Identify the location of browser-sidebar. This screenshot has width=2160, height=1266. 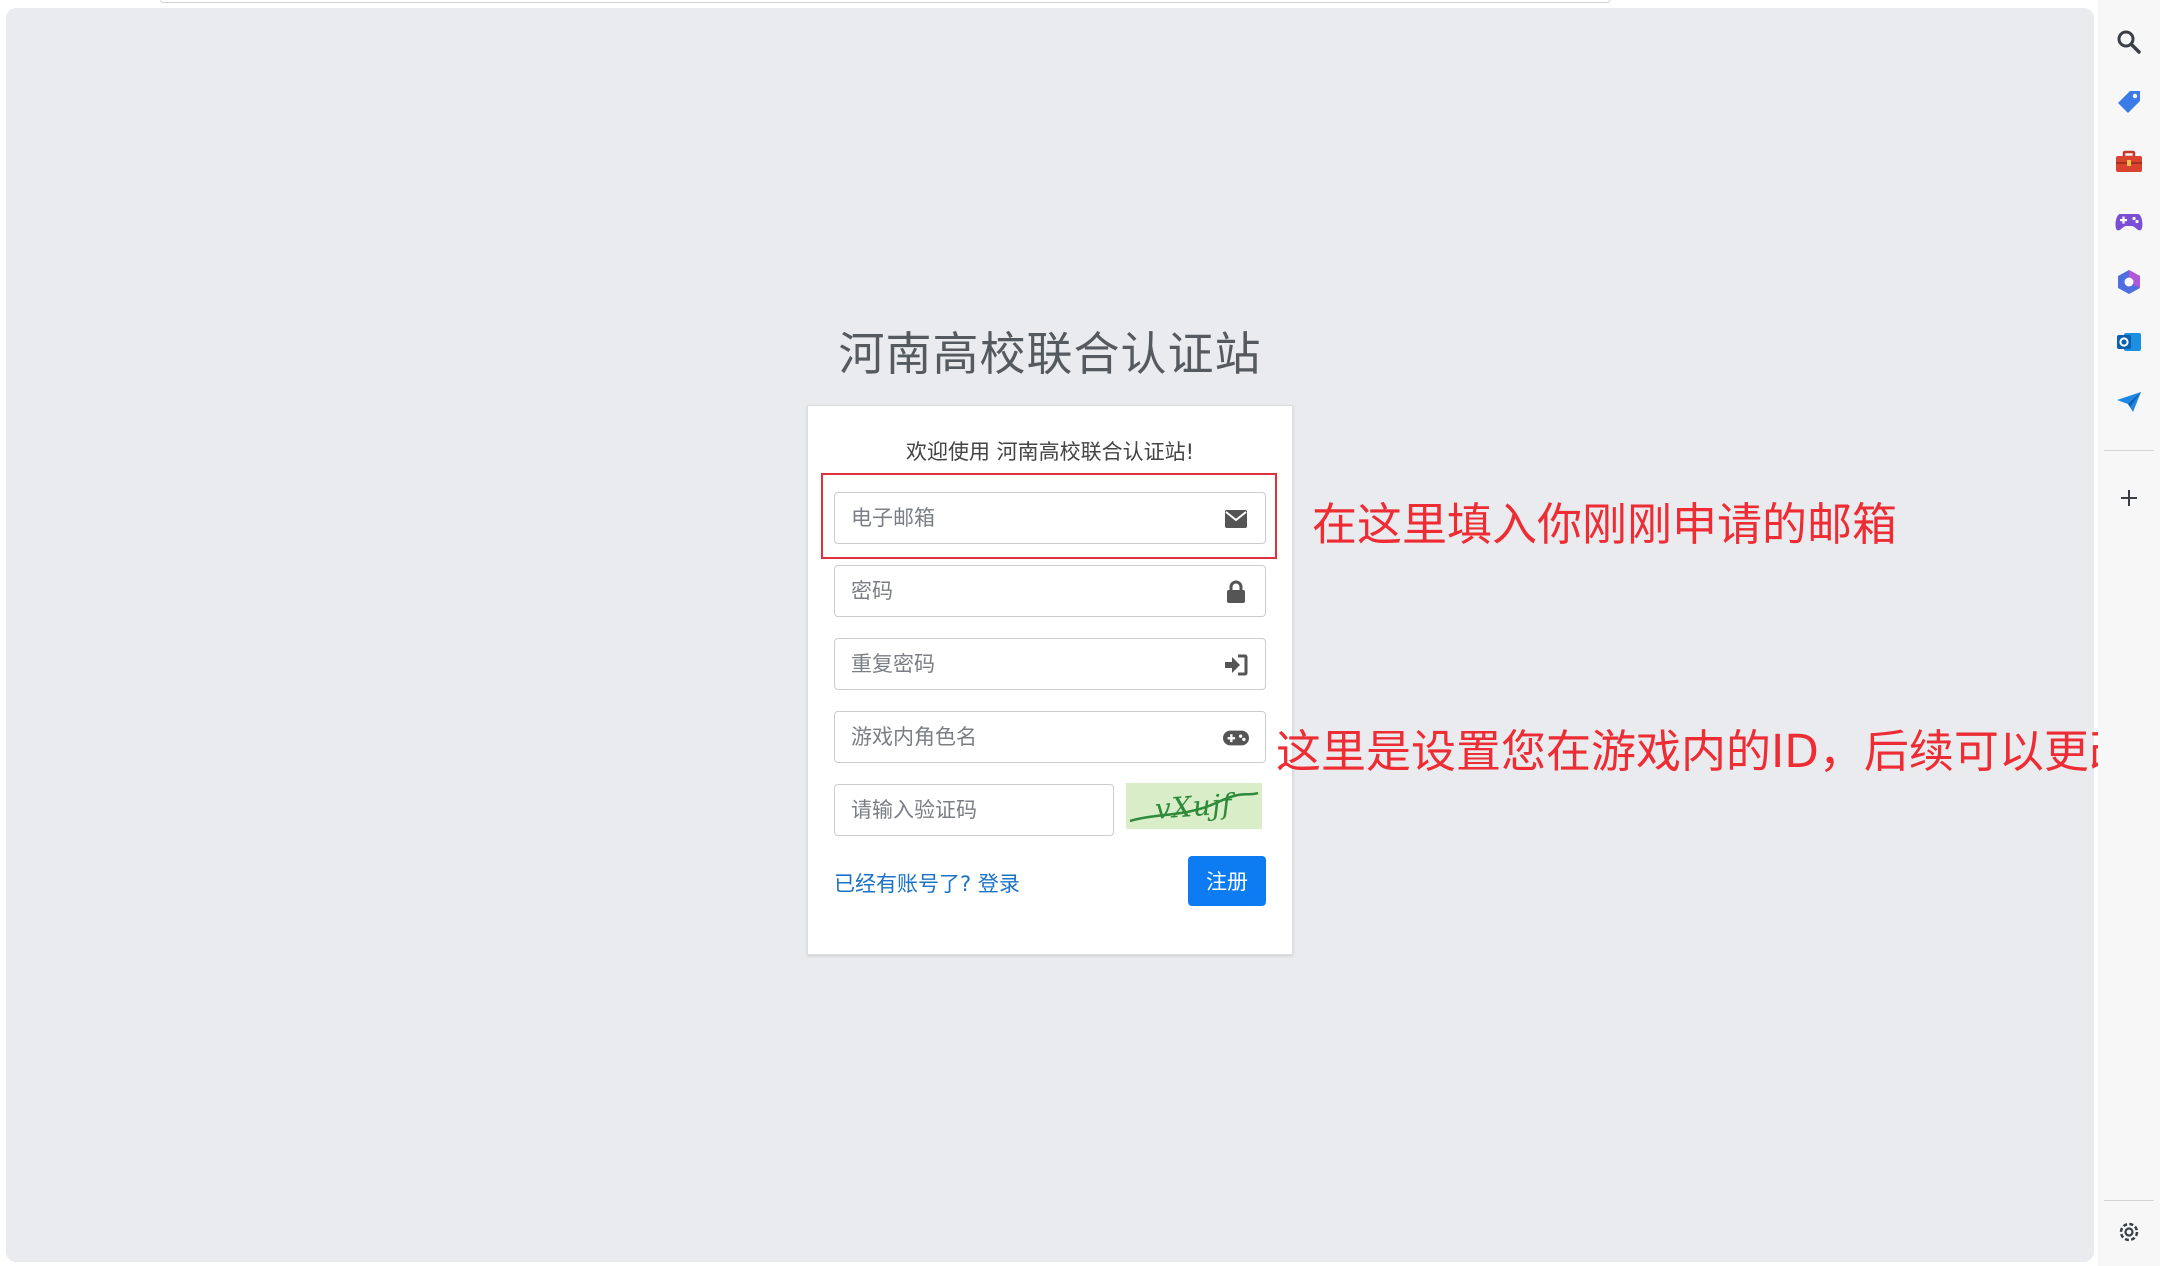
(2129, 633).